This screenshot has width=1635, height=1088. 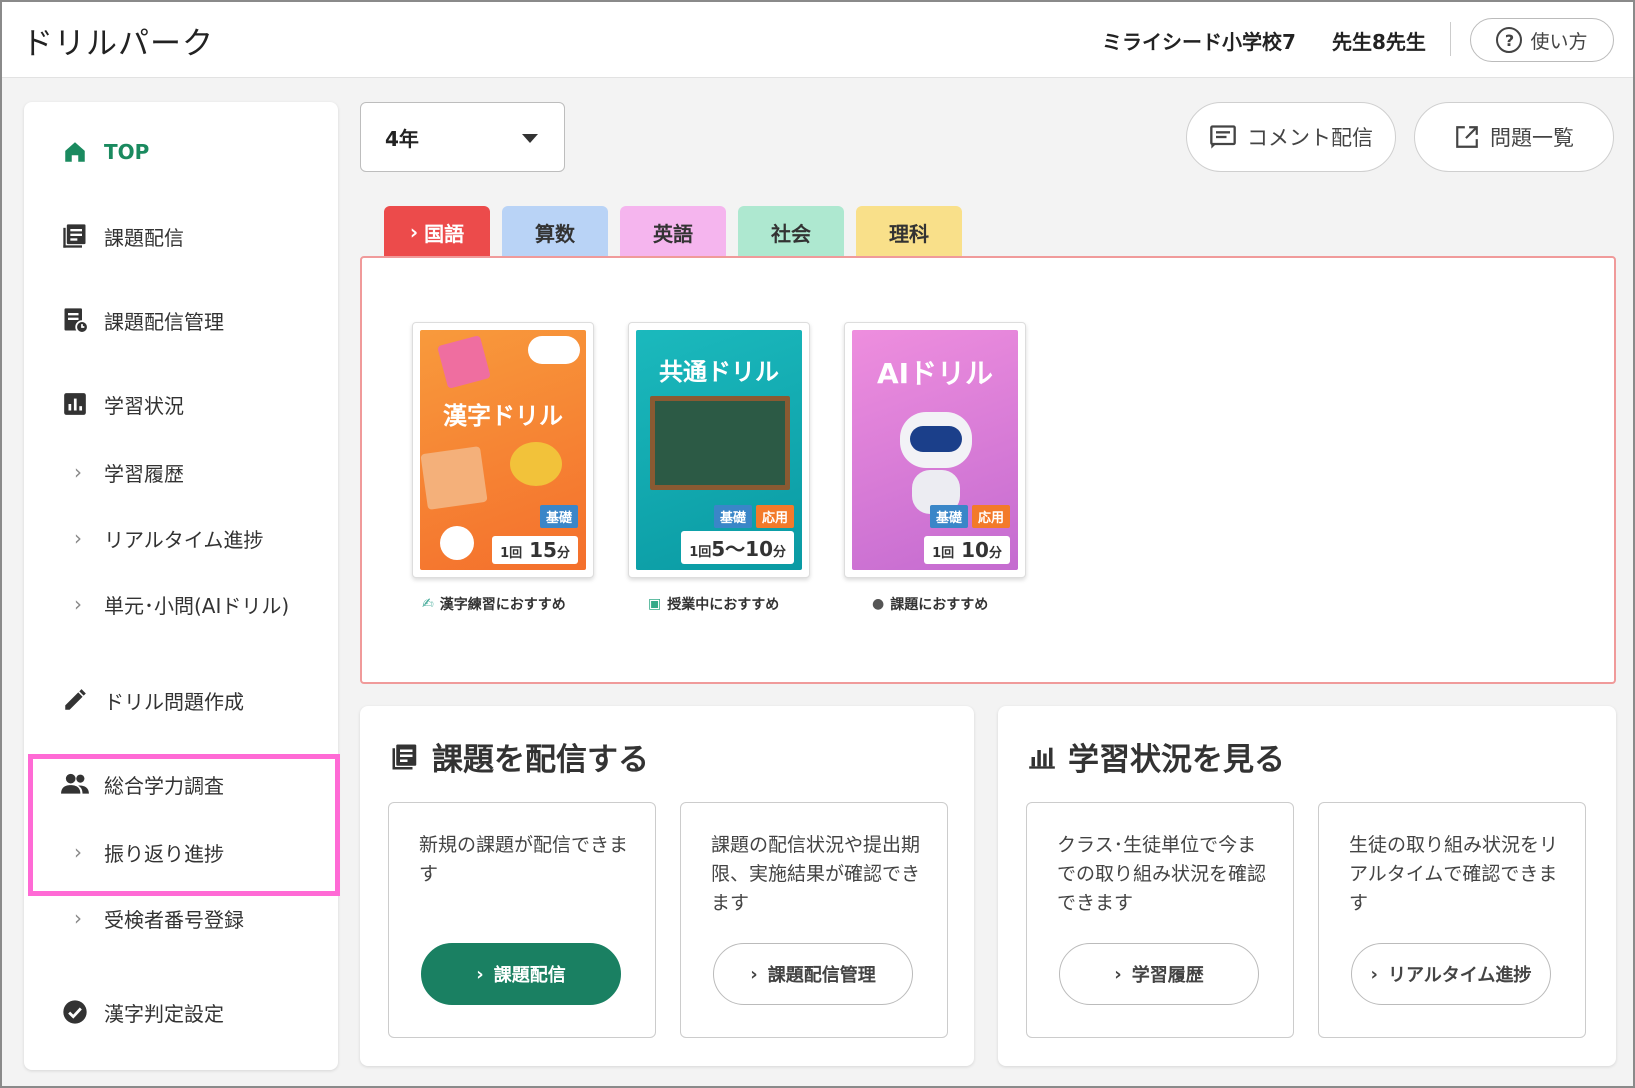 I want to click on header: ドリルパーク ミライシード小学校7 先生8先生 ? 使い方, so click(x=817, y=40).